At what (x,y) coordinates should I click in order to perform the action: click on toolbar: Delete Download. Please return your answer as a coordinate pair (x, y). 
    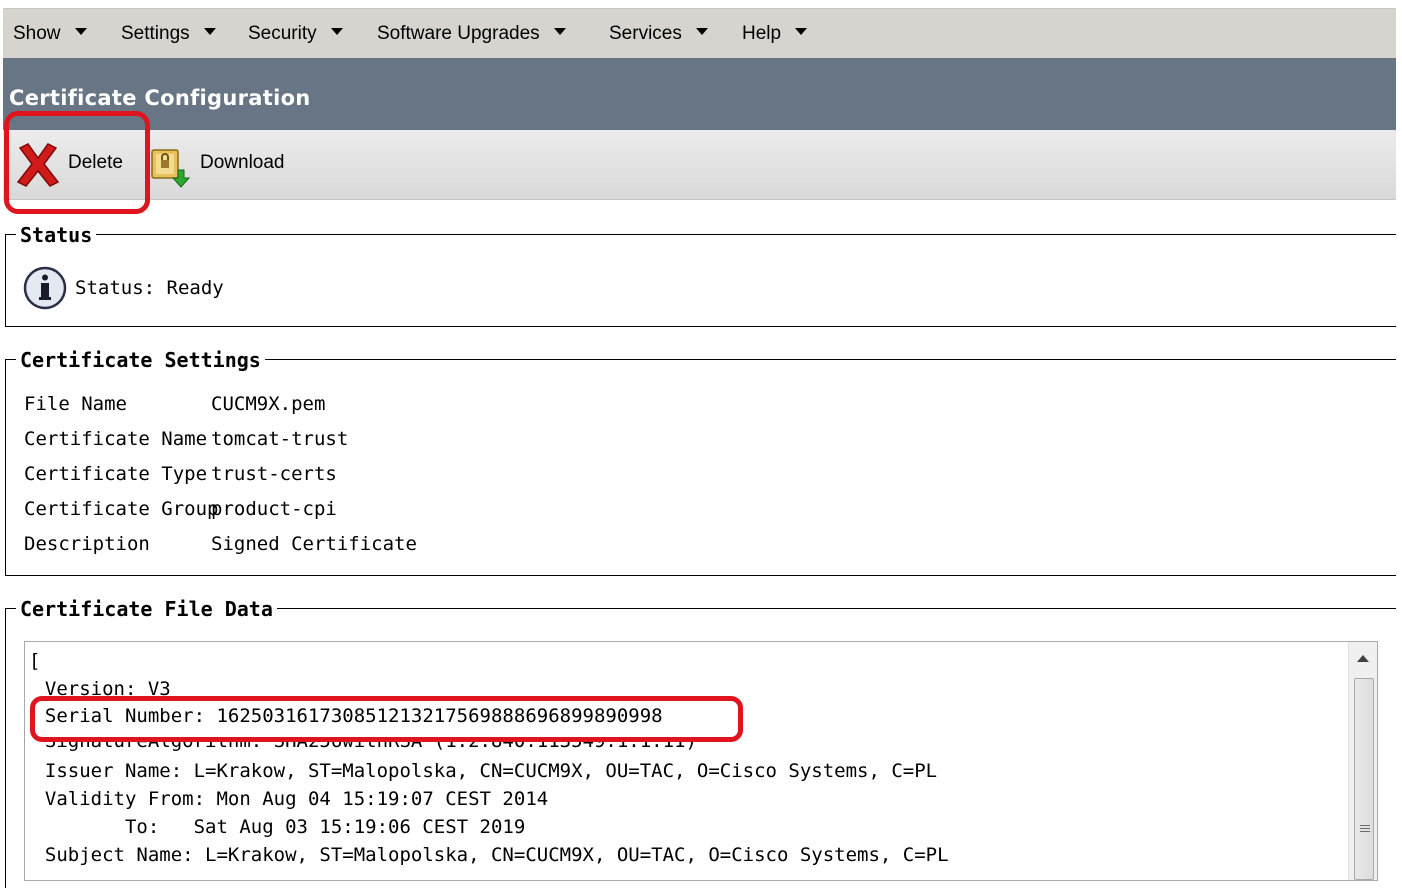
    Looking at the image, I should click on (699, 165).